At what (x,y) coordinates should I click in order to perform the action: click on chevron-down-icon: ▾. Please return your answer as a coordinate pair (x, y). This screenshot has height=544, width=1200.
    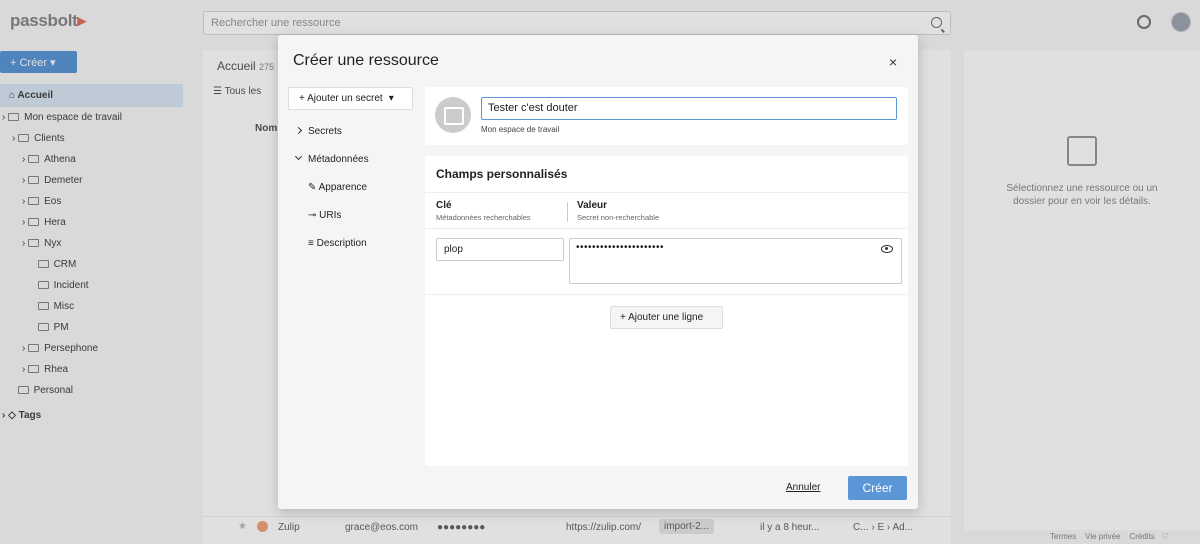
    Looking at the image, I should click on (391, 98).